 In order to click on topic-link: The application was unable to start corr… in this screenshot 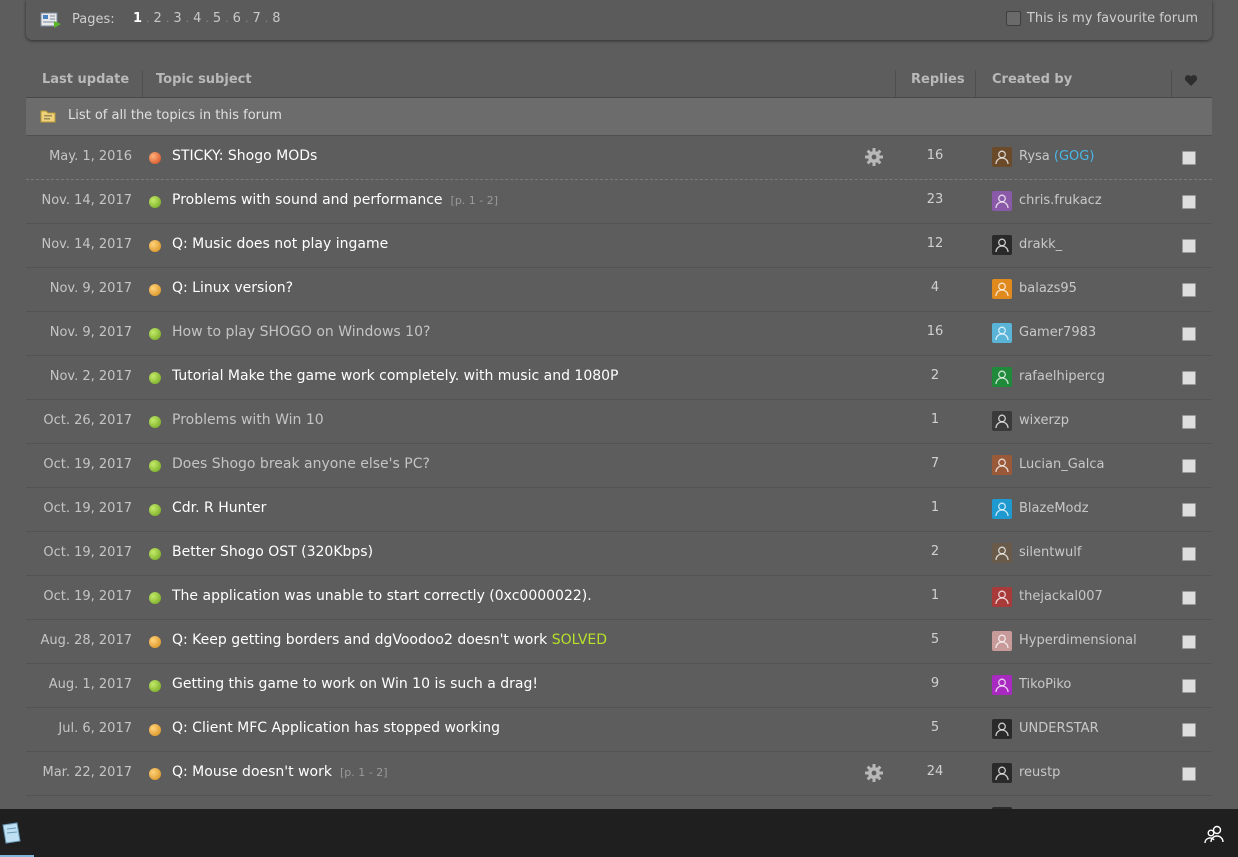, I will do `click(382, 596)`.